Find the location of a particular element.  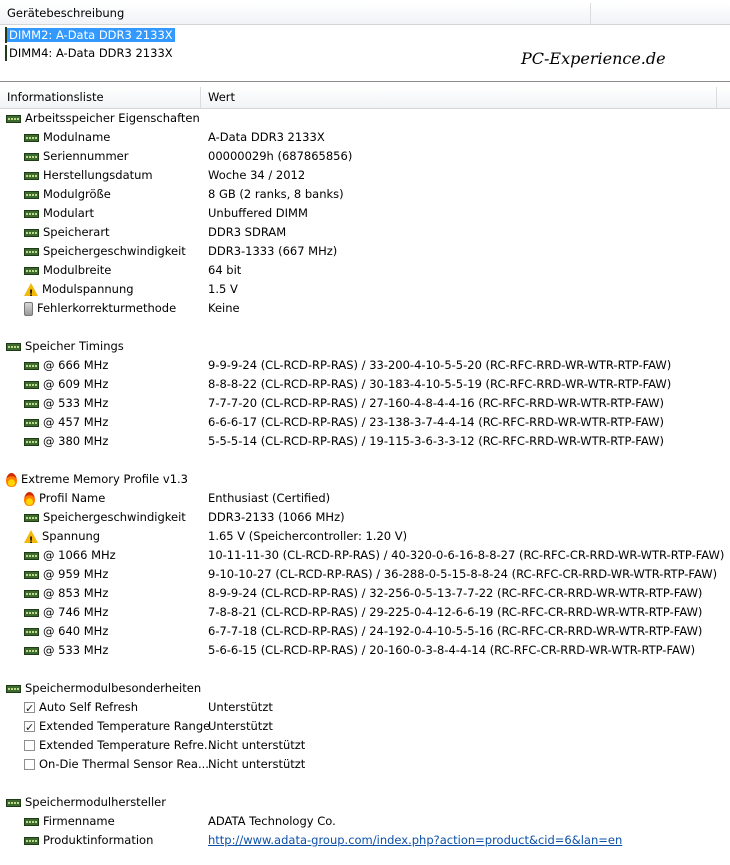

warning-icon is located at coordinates (31, 293).